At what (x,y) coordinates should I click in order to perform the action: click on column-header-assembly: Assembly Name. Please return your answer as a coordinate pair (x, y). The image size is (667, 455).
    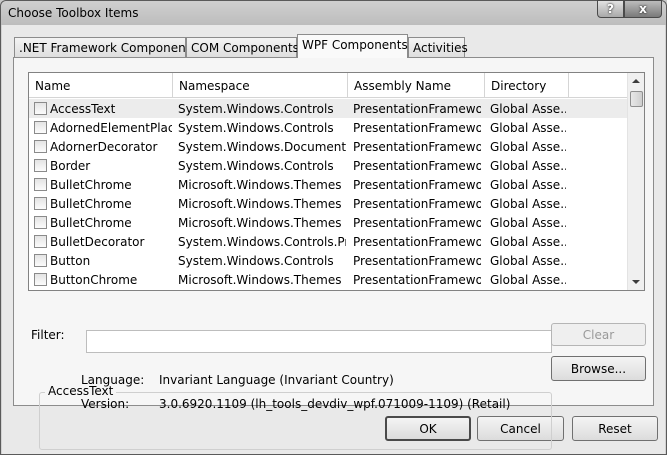
    Looking at the image, I should click on (416, 85).